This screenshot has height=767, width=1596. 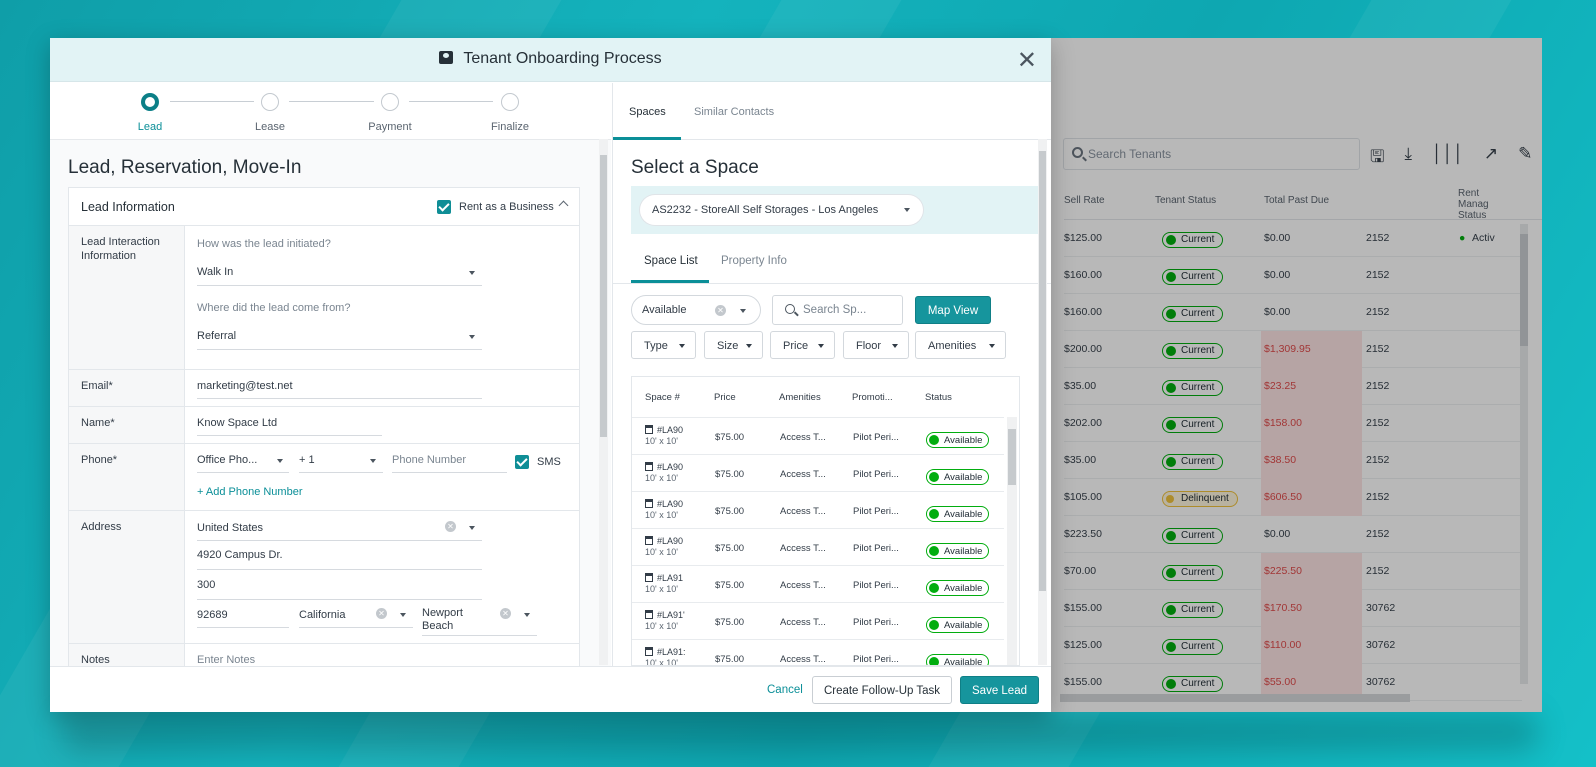 I want to click on city-select: Newport Beach, so click(x=452, y=620).